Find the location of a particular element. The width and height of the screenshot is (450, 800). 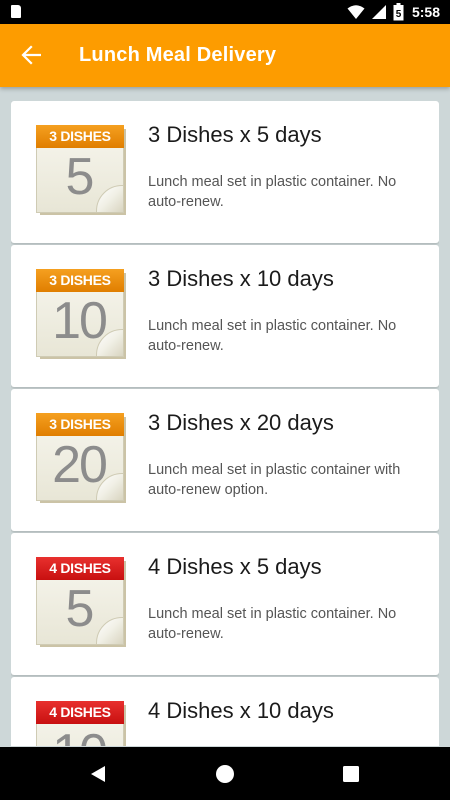

battery-icon: 5 is located at coordinates (398, 12).